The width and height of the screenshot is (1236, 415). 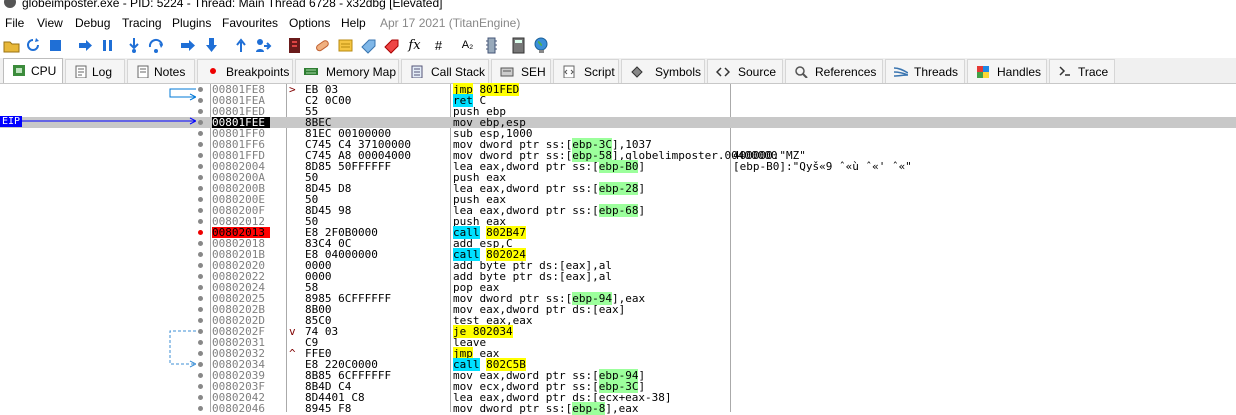 I want to click on tab-label: Threads, so click(x=936, y=72).